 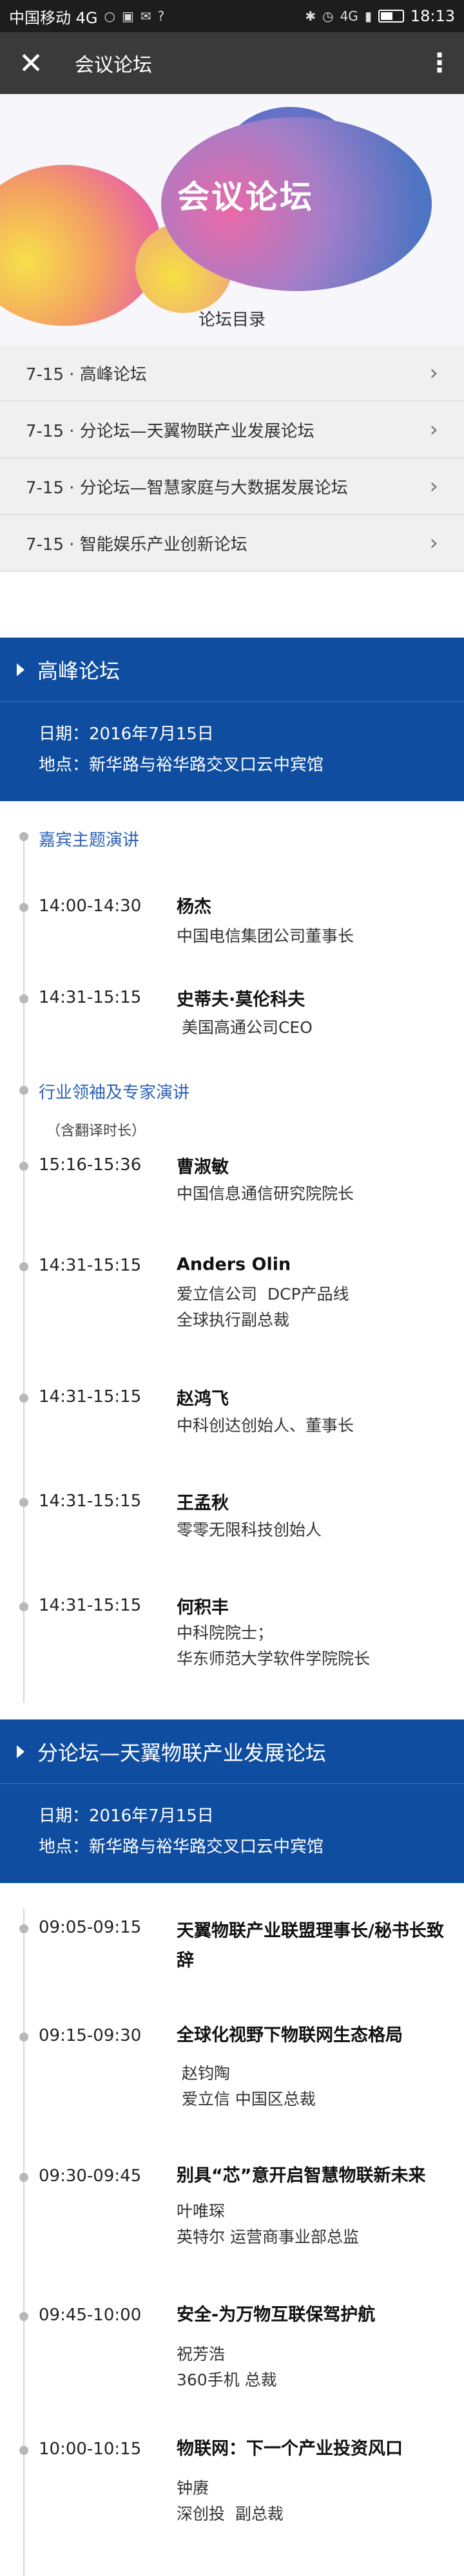 I want to click on speaker-title-line: 美国高通公司CEO, so click(x=245, y=1027).